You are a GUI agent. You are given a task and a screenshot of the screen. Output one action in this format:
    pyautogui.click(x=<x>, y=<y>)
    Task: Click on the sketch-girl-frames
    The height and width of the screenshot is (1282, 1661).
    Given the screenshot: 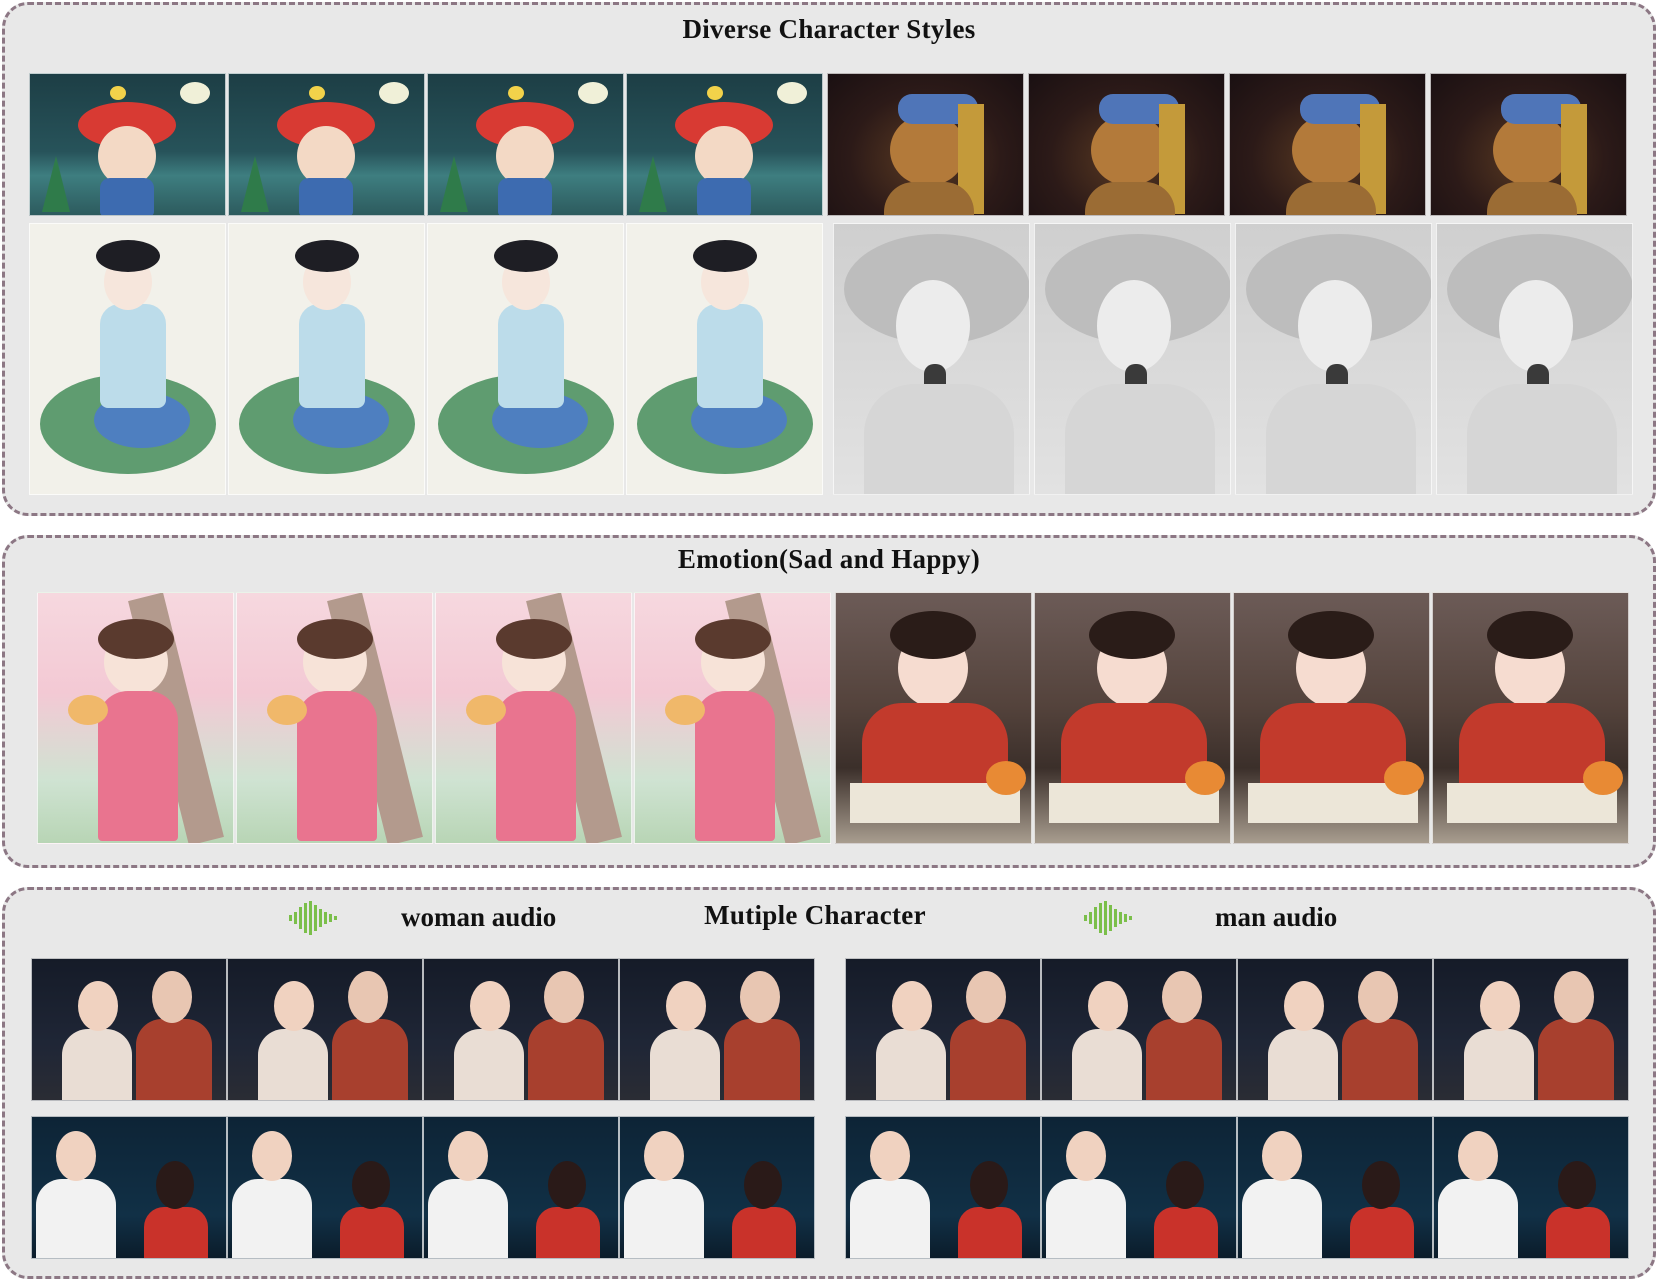 What is the action you would take?
    pyautogui.click(x=1233, y=359)
    